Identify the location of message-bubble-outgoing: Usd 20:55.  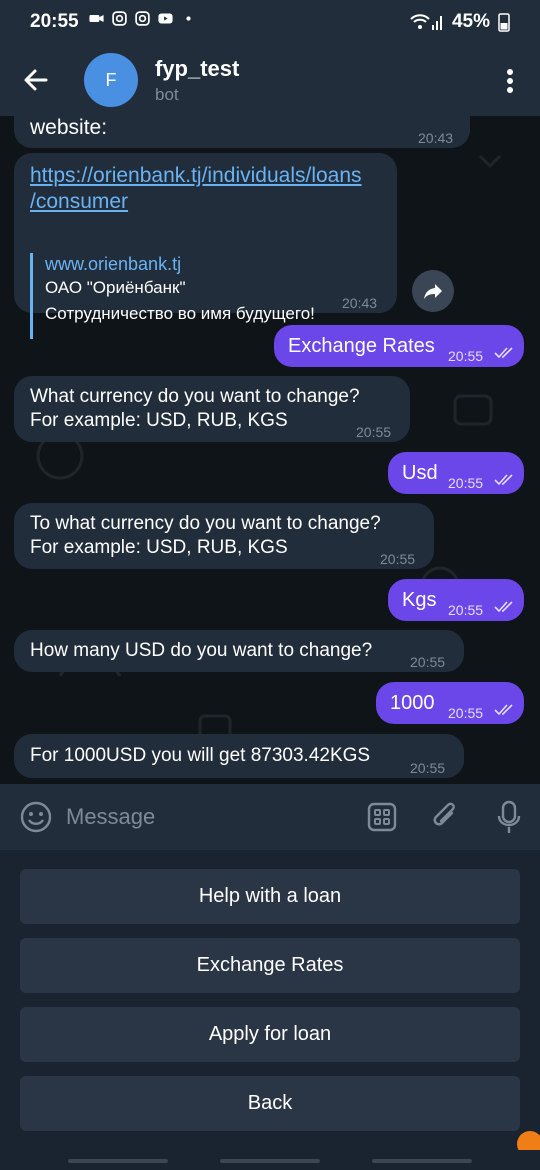
(456, 473).